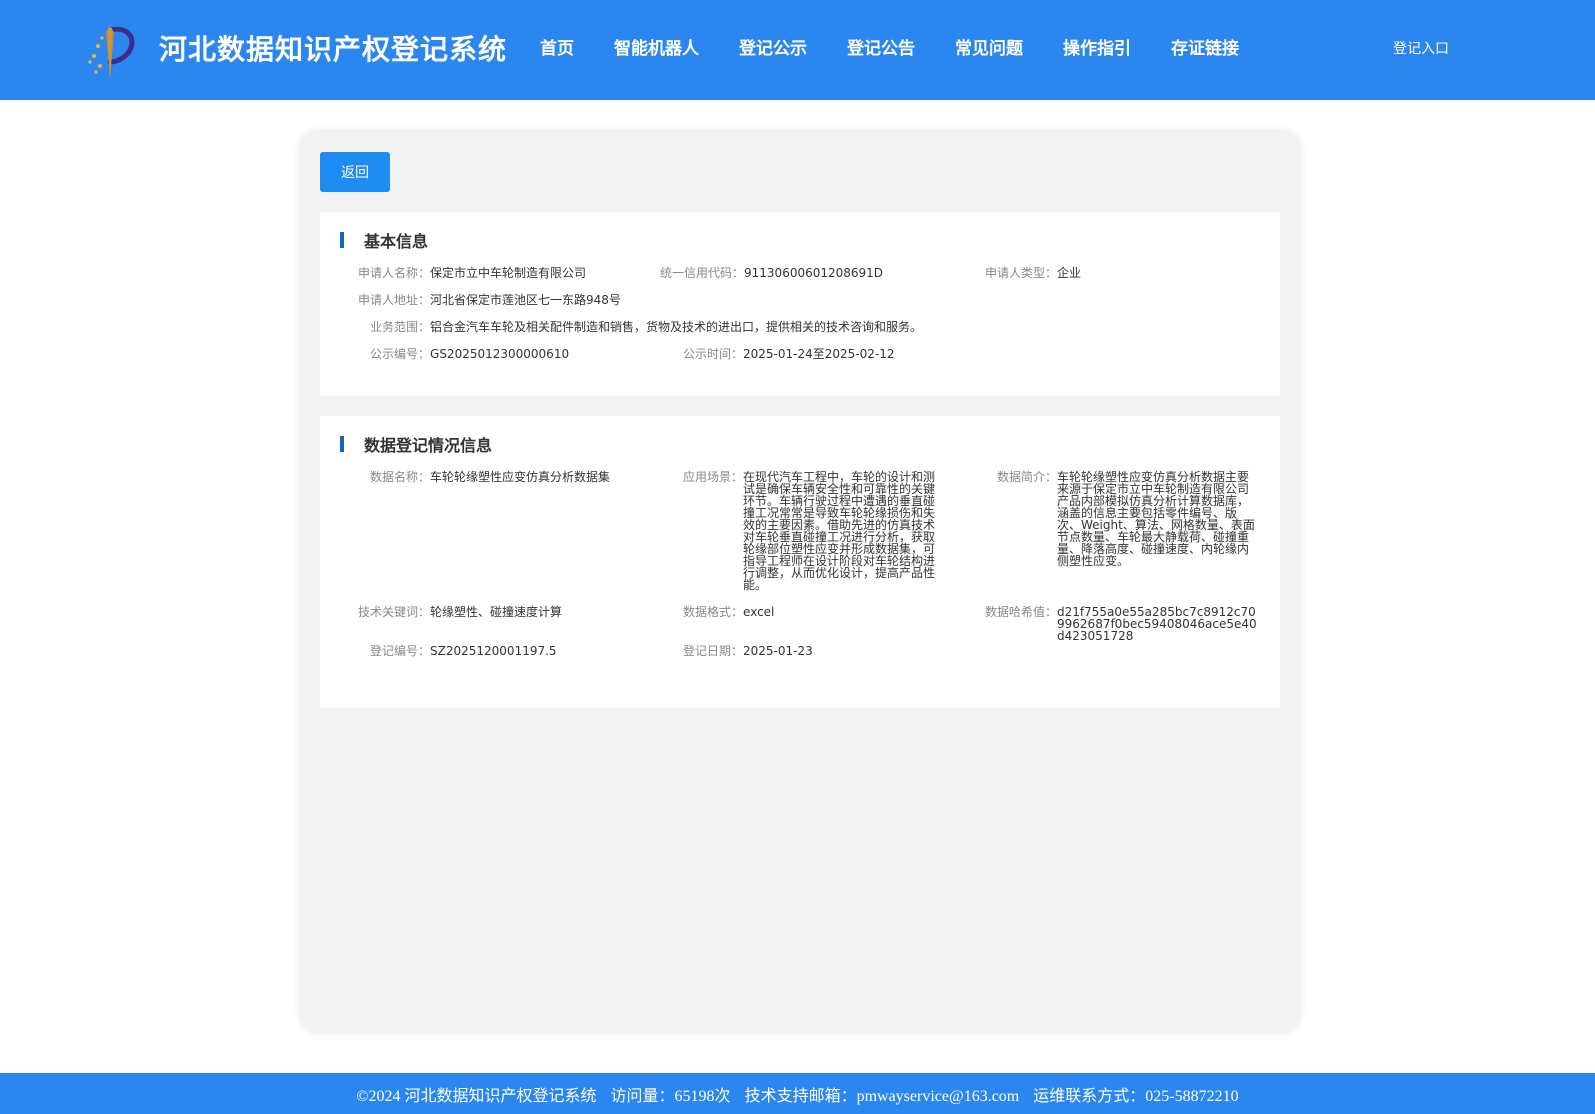 The image size is (1595, 1114). What do you see at coordinates (814, 273) in the screenshot?
I see `credit-code-value: 91130600601208691D` at bounding box center [814, 273].